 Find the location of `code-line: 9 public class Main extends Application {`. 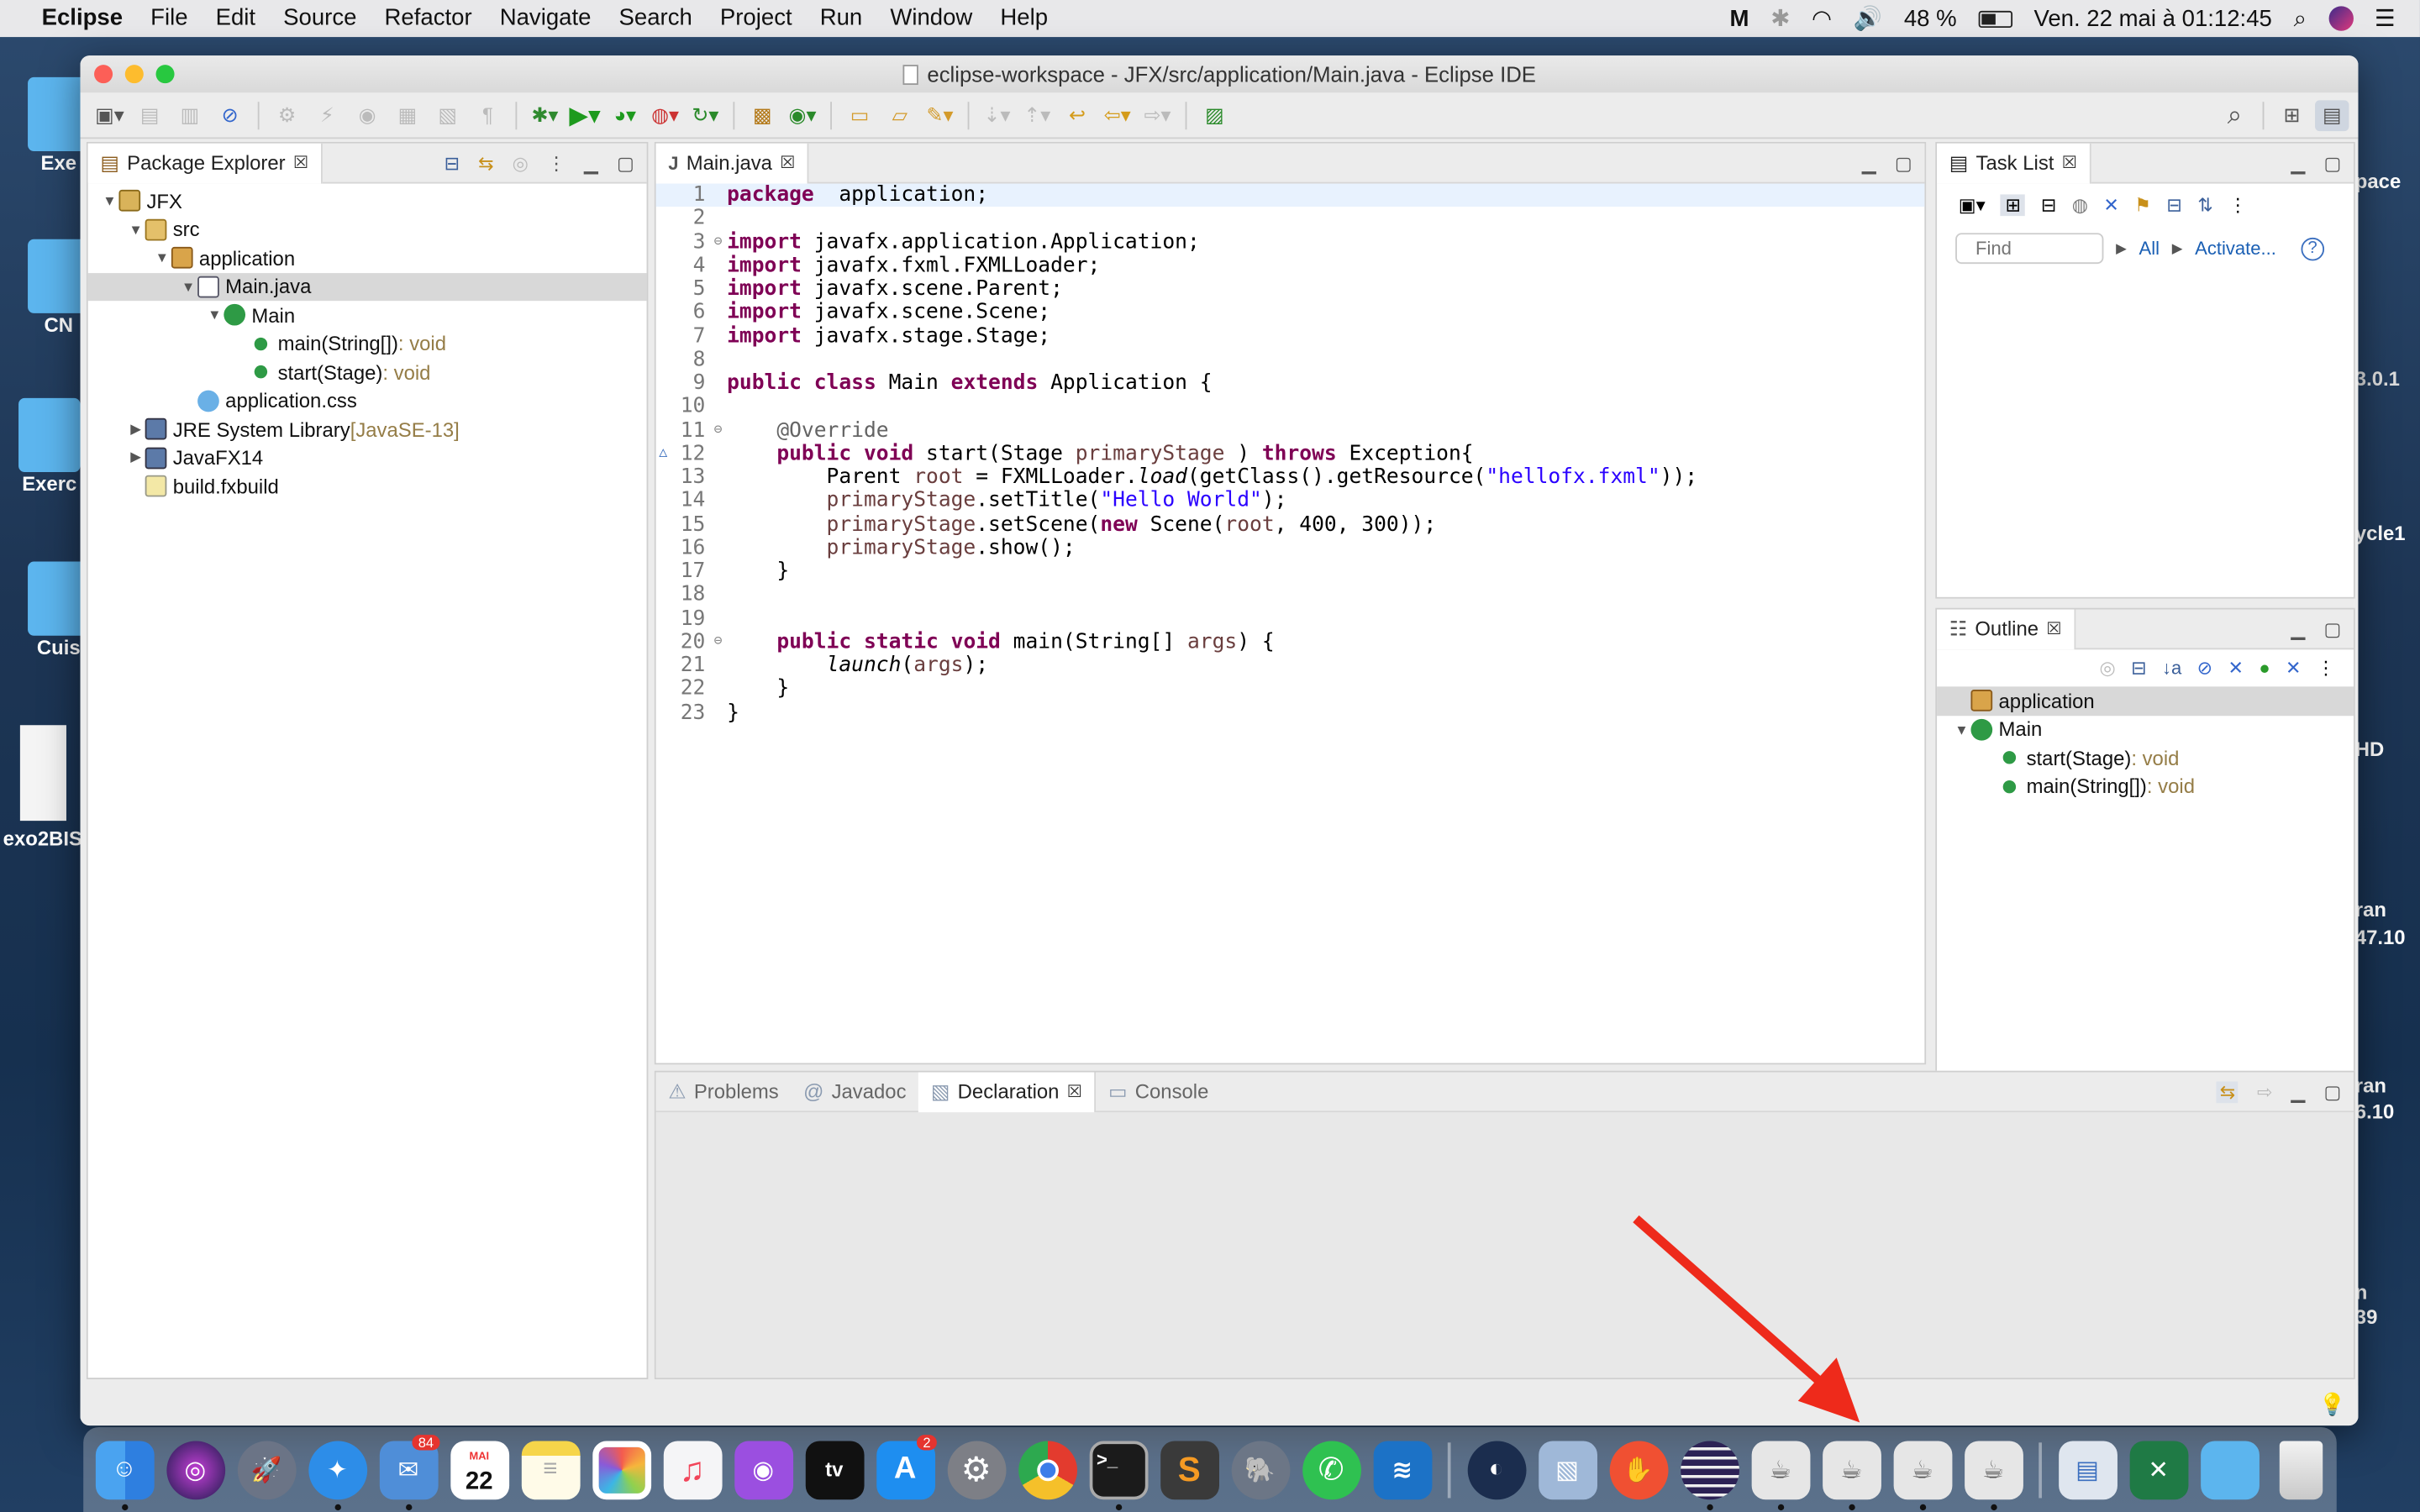

code-line: 9 public class Main extends Application { is located at coordinates (1290, 384).